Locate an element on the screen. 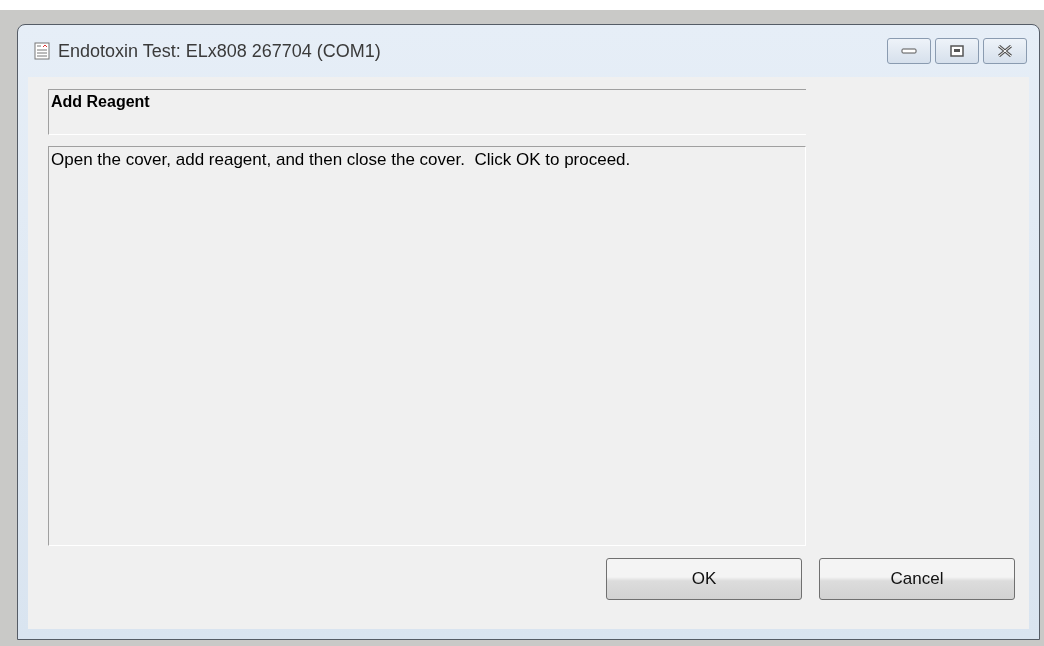 The image size is (1044, 646). ok-button: OK is located at coordinates (704, 579).